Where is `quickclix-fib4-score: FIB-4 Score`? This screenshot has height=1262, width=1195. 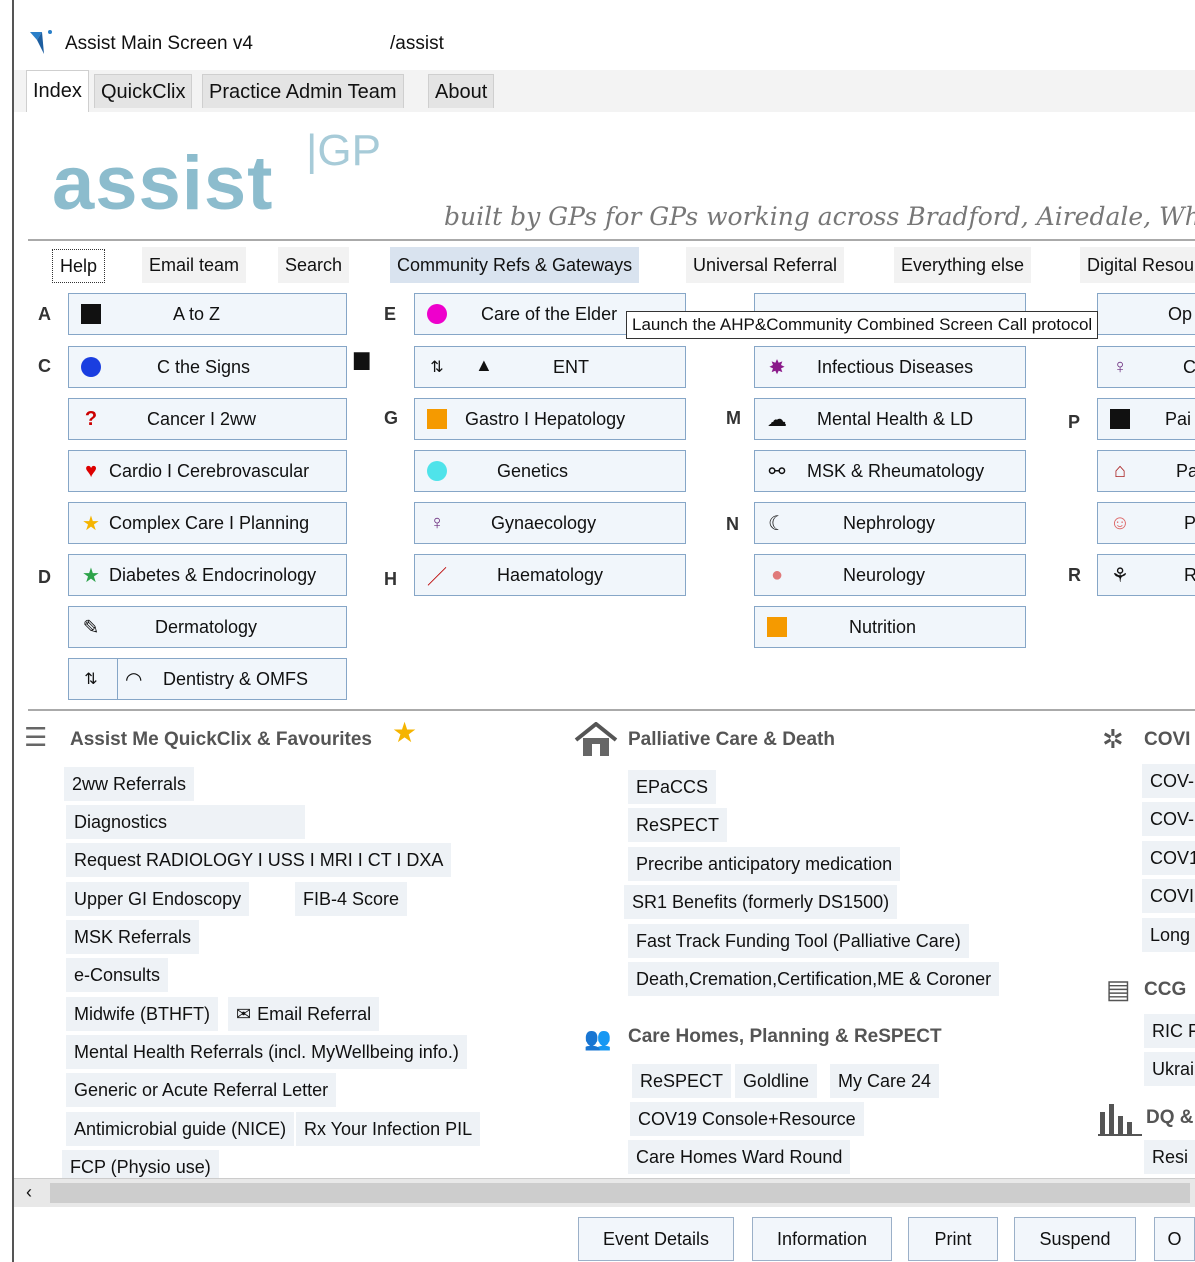 quickclix-fib4-score: FIB-4 Score is located at coordinates (351, 899).